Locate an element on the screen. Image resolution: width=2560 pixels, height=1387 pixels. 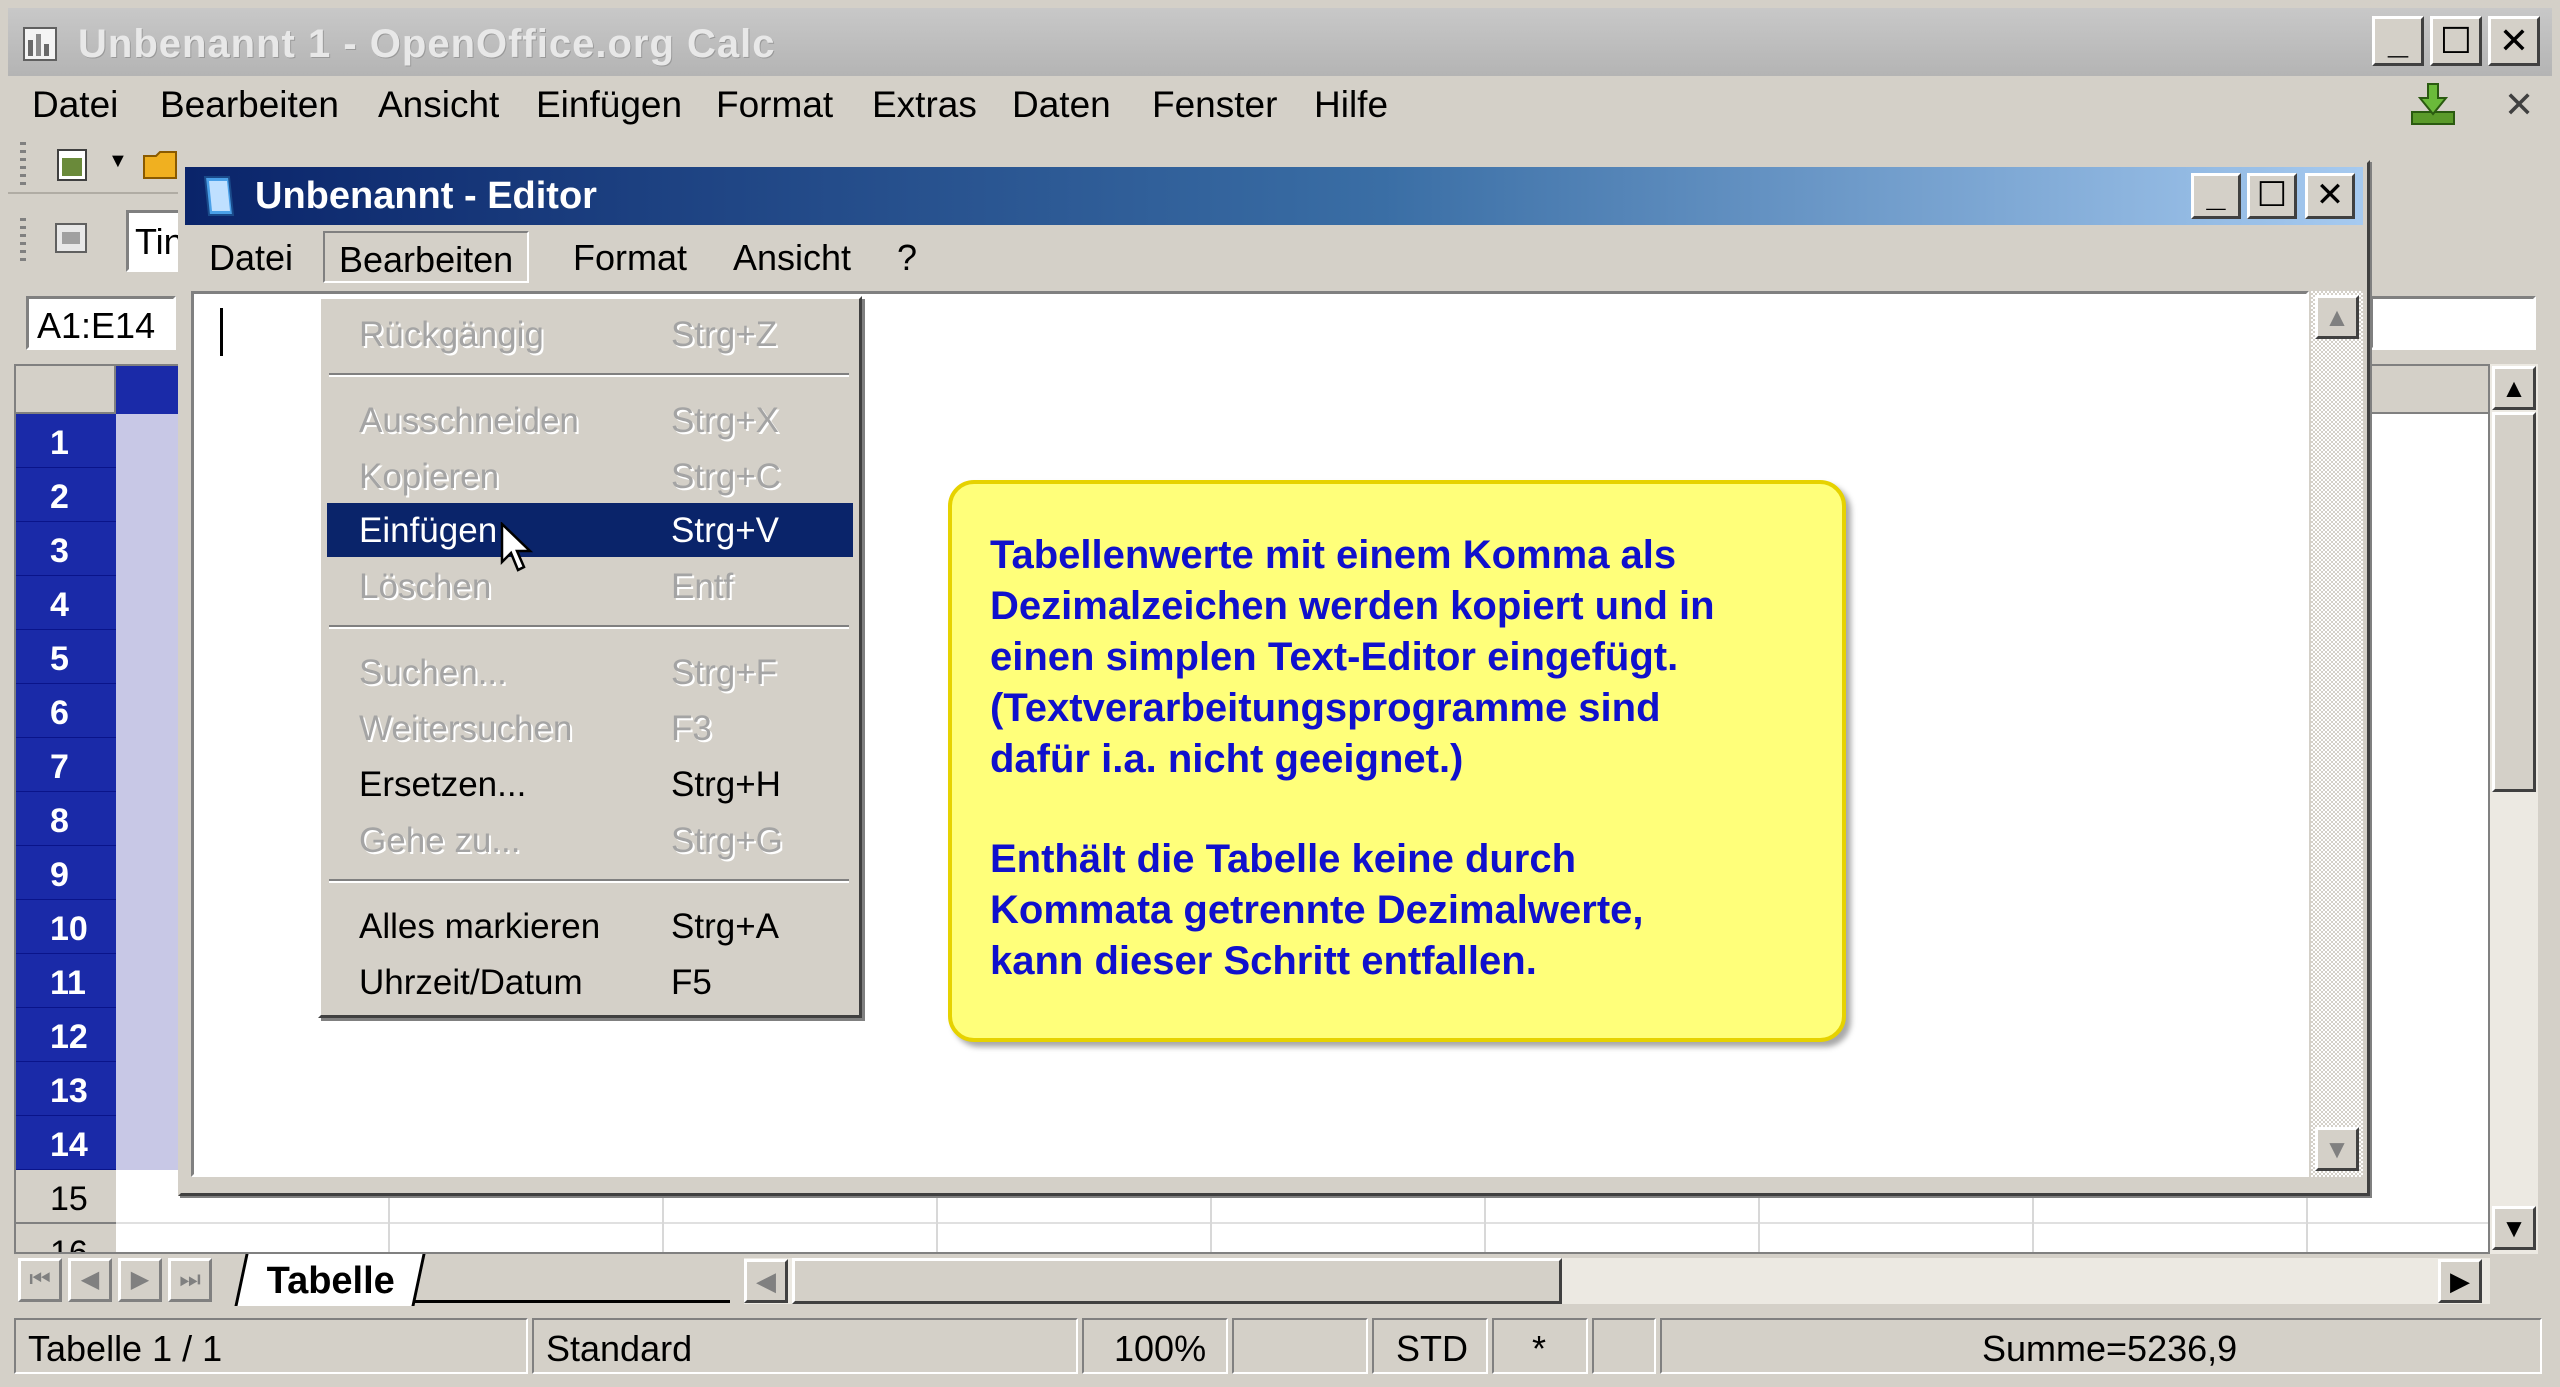
editor-menu-help: ? is located at coordinates (907, 257).